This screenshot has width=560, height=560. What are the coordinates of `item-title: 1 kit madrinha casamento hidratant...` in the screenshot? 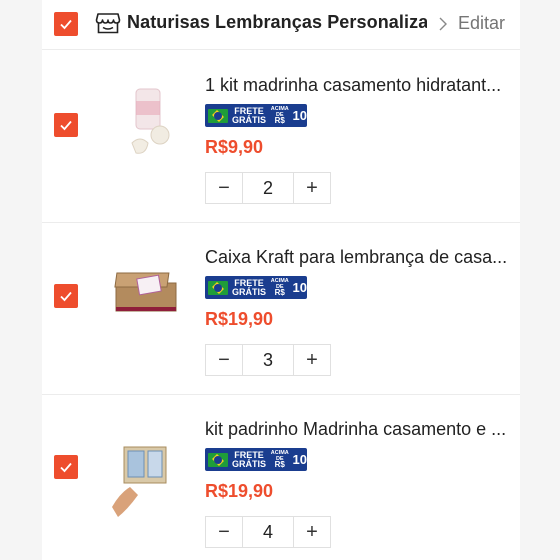 It's located at (356, 85).